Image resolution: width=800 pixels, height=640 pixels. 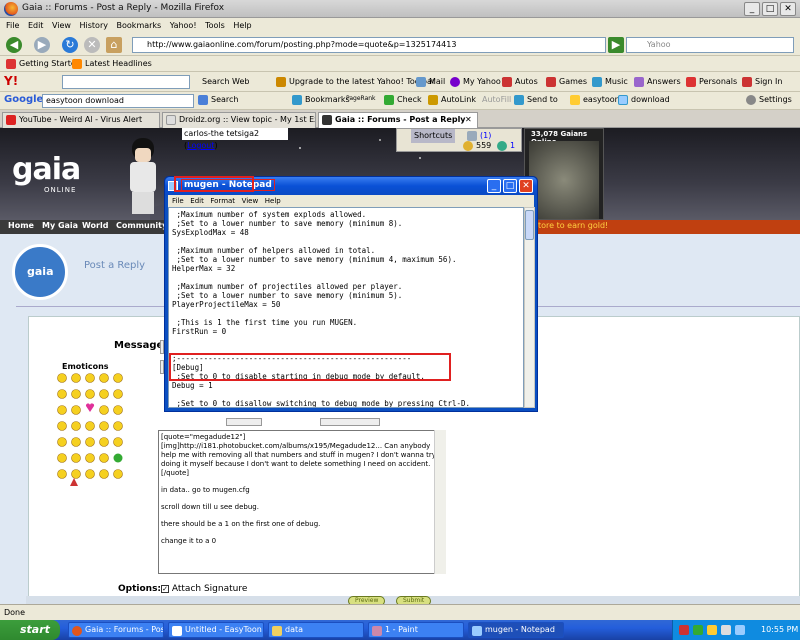 What do you see at coordinates (14, 45) in the screenshot?
I see `back-button: ◀` at bounding box center [14, 45].